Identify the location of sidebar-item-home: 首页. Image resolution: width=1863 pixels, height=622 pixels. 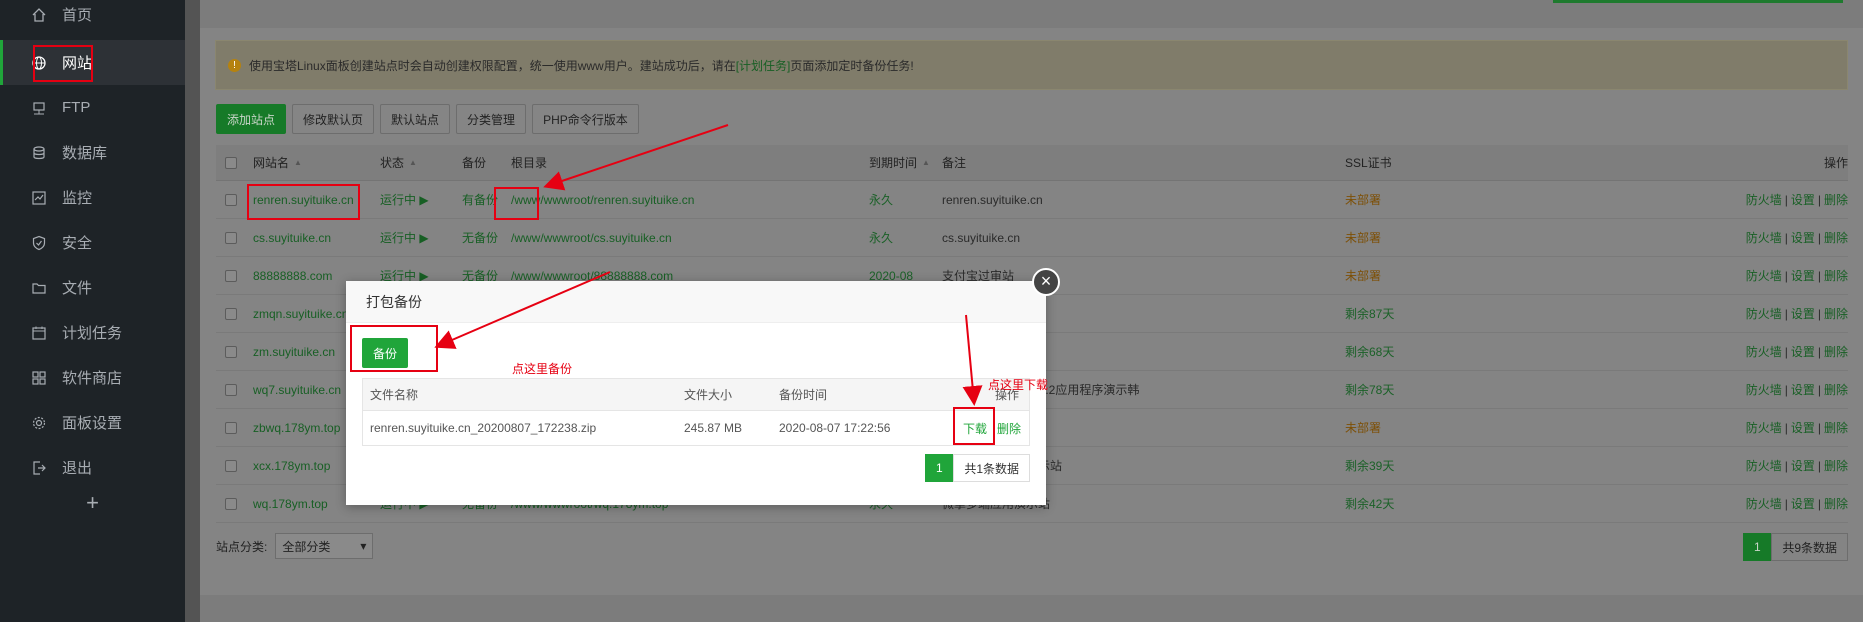
(92, 18).